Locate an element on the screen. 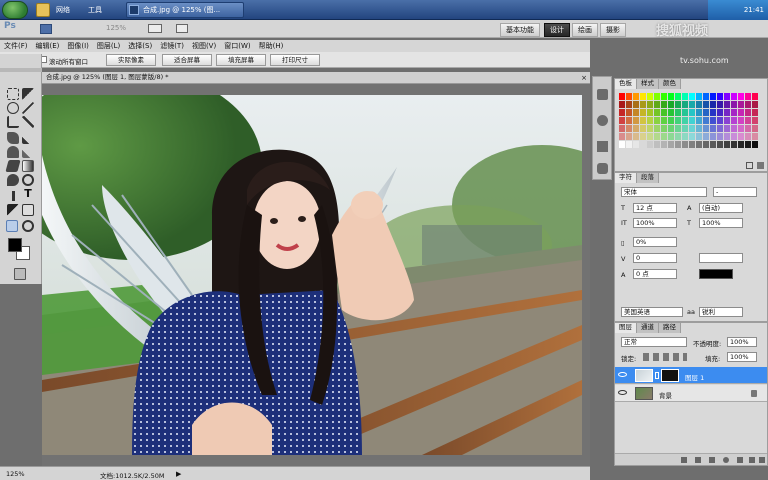 The image size is (768, 480). swatch-grid is located at coordinates (689, 123).